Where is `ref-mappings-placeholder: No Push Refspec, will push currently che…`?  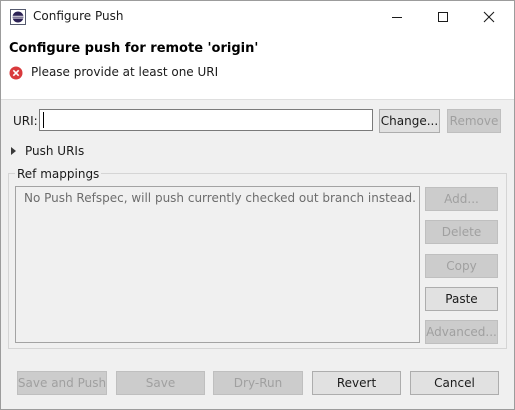 ref-mappings-placeholder: No Push Refspec, will push currently che… is located at coordinates (220, 198).